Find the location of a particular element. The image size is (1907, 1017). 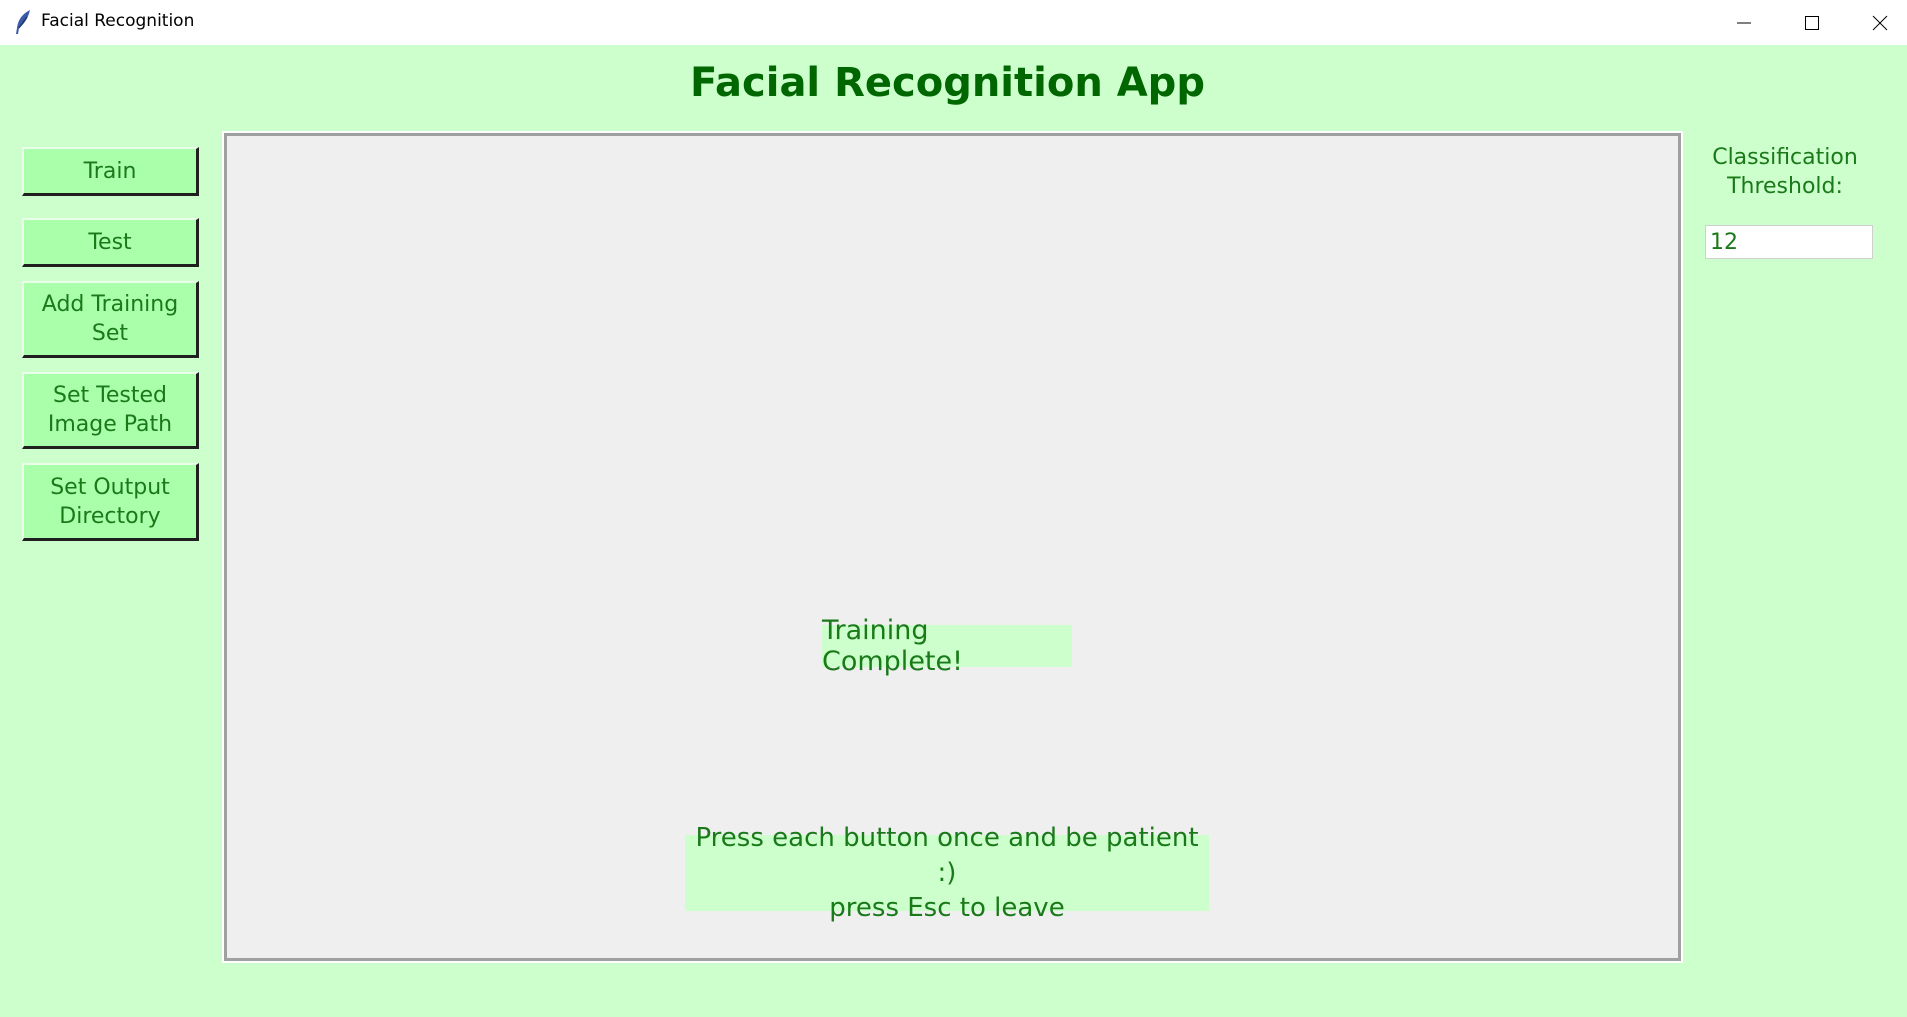

window-title: Facial Recognition is located at coordinates (118, 21).